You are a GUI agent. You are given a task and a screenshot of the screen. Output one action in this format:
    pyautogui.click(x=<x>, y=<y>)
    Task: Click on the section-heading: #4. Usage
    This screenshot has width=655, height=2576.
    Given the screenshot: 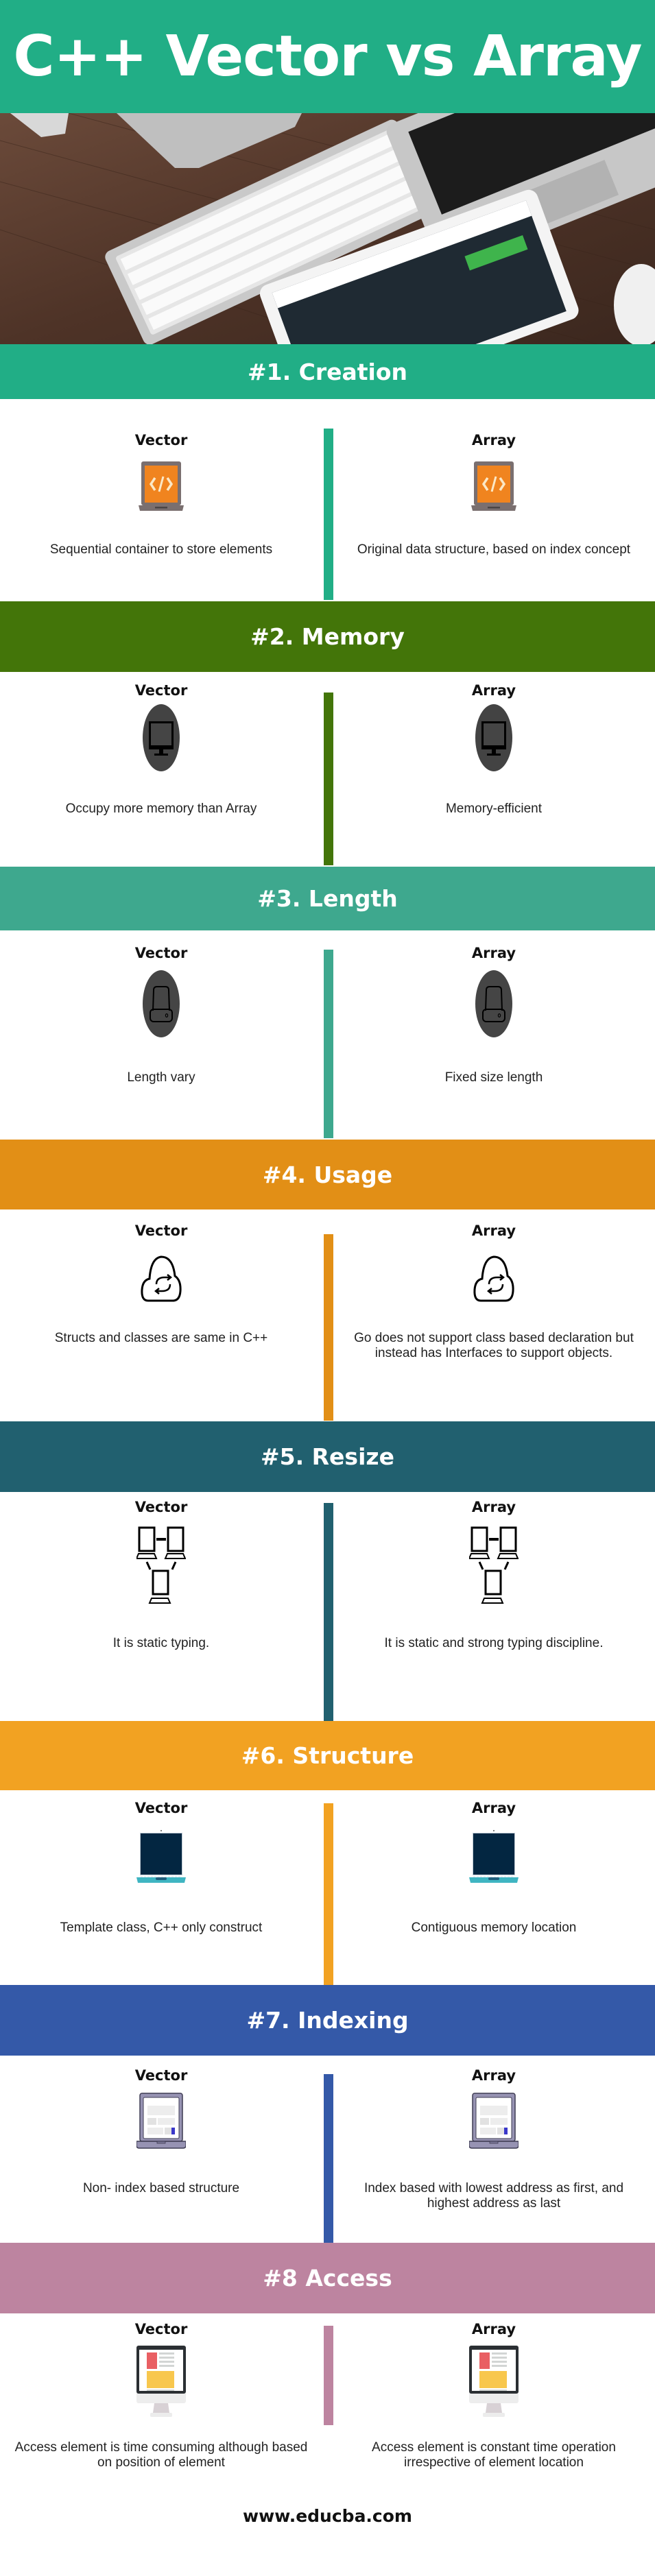 What is the action you would take?
    pyautogui.click(x=328, y=1174)
    